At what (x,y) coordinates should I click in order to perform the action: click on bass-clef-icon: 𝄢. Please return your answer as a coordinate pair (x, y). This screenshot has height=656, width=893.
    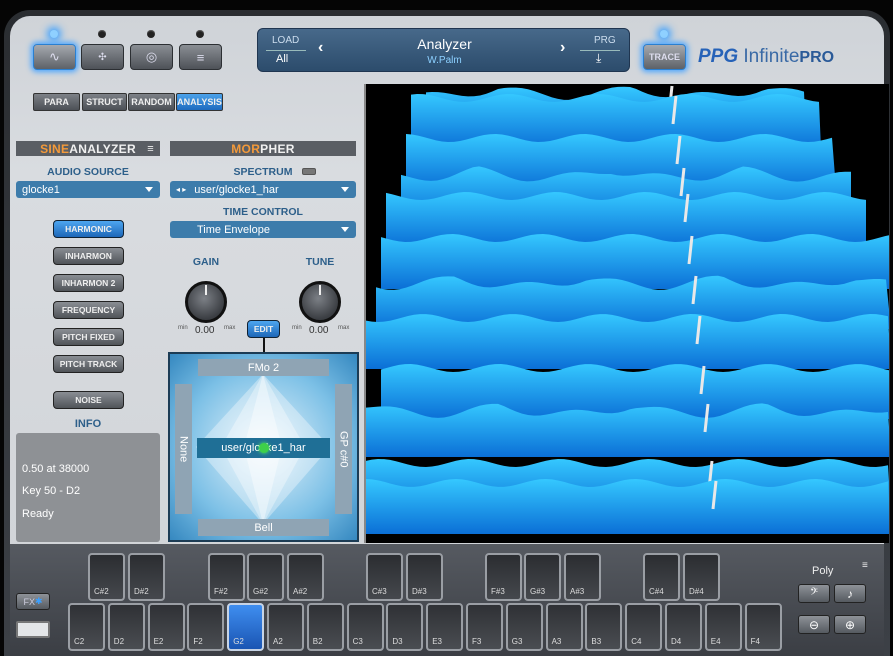
    Looking at the image, I should click on (814, 593).